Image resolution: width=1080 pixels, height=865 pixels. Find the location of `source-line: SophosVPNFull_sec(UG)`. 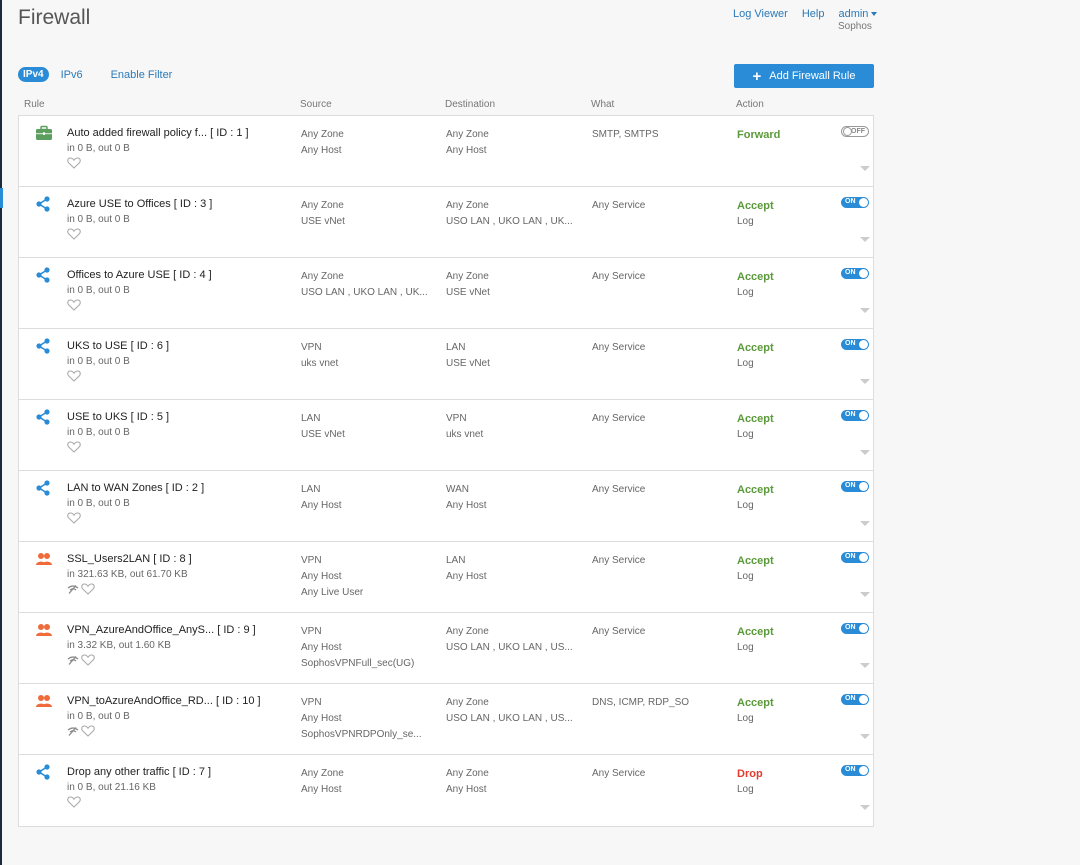

source-line: SophosVPNFull_sec(UG) is located at coordinates (358, 663).